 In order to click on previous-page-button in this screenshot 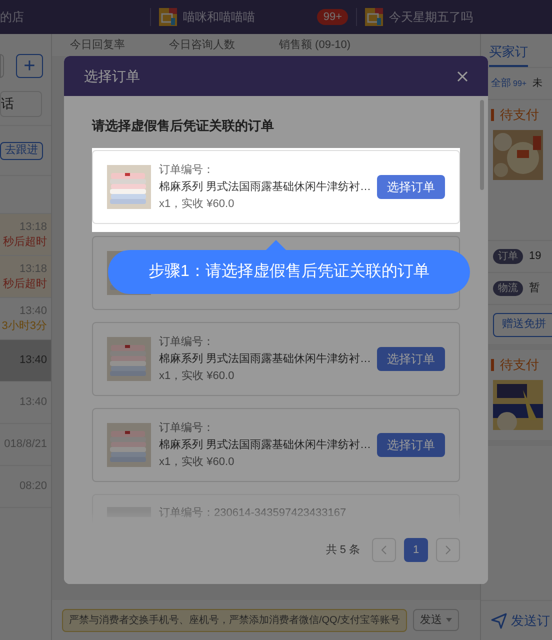, I will do `click(384, 550)`.